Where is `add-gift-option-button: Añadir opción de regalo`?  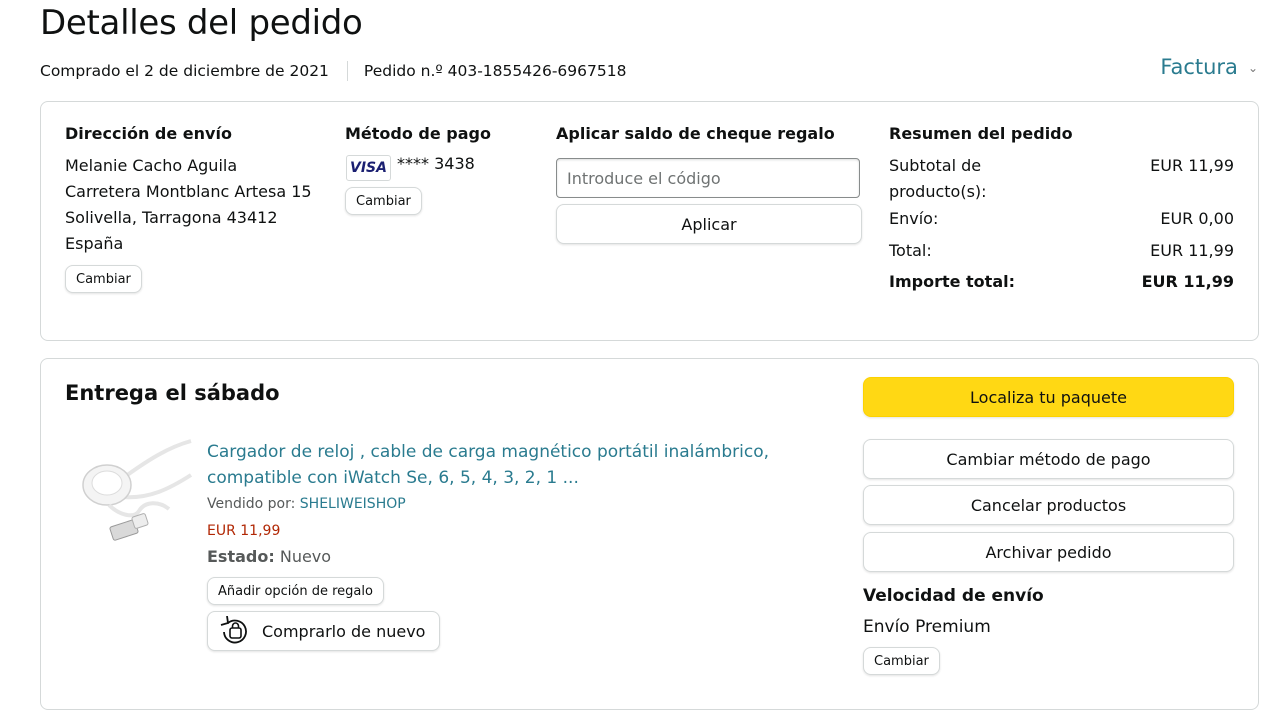
add-gift-option-button: Añadir opción de regalo is located at coordinates (295, 591).